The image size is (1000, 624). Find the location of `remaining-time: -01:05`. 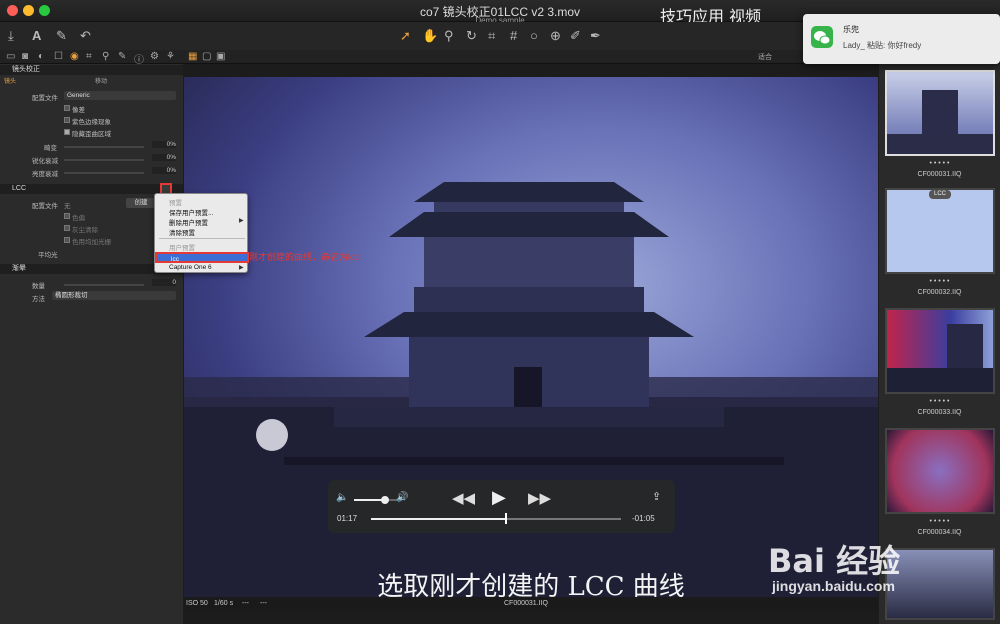

remaining-time: -01:05 is located at coordinates (643, 518).